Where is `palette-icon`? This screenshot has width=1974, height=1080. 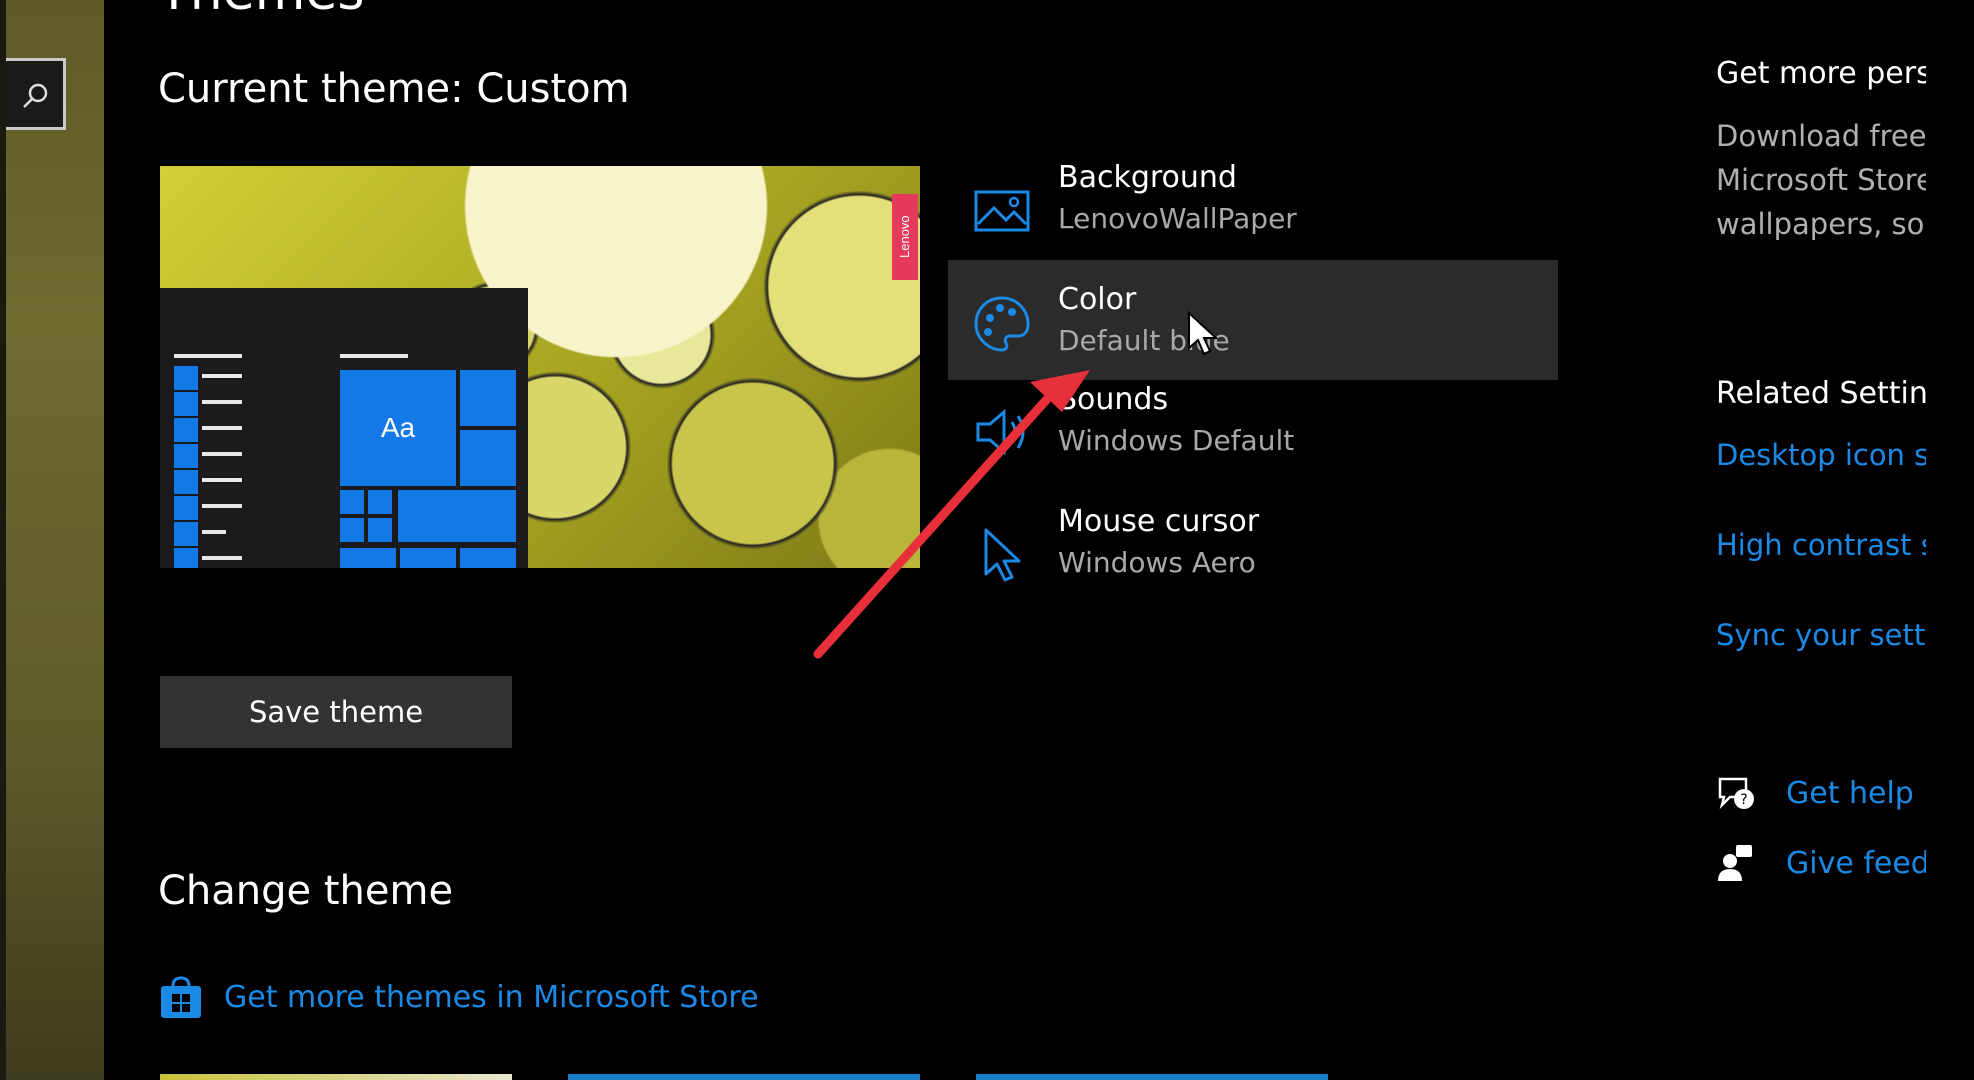
palette-icon is located at coordinates (1002, 324).